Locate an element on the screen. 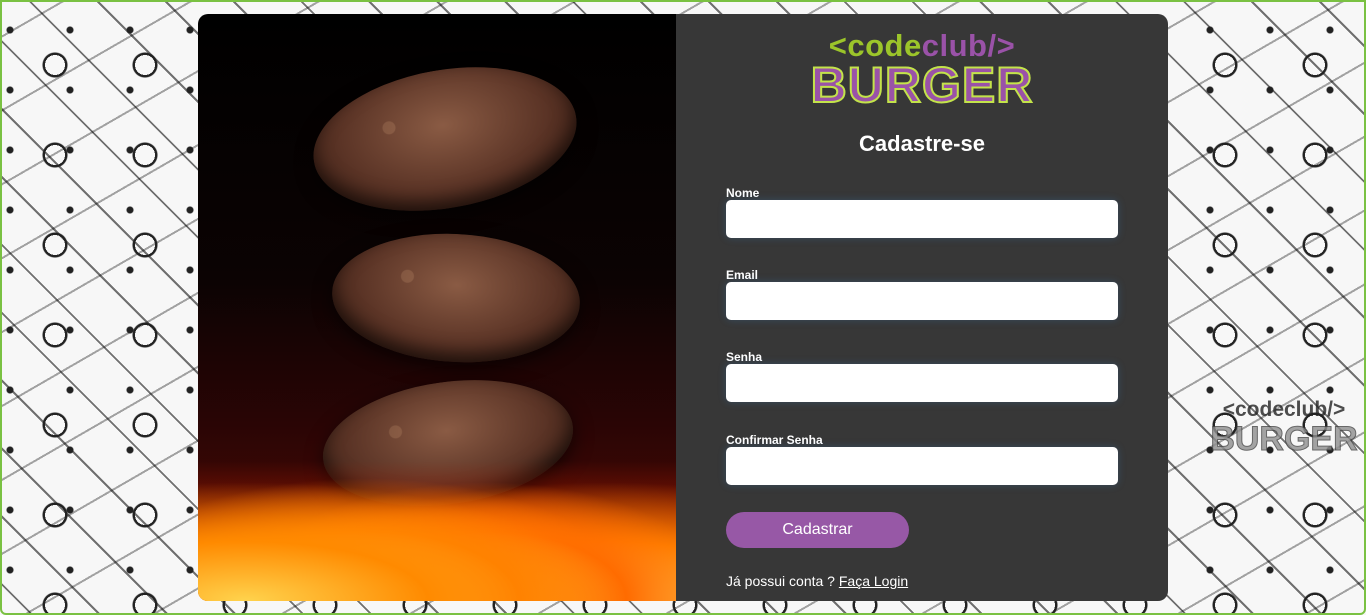 This screenshot has height=615, width=1366. watermark-codeclub: <codeclub/> is located at coordinates (1284, 409).